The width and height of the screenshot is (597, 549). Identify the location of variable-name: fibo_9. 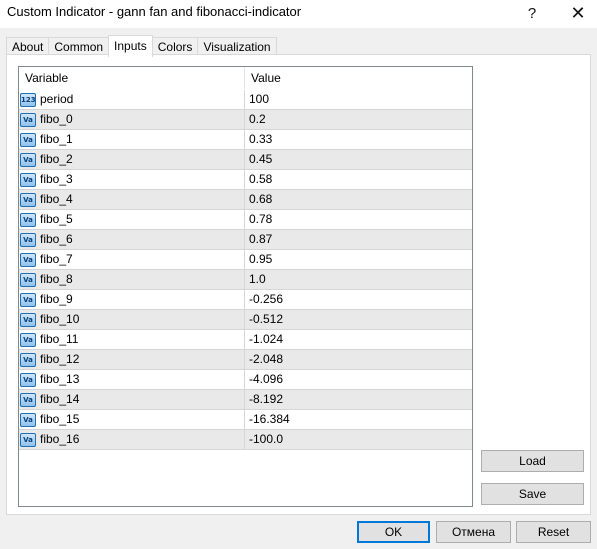
(56, 299).